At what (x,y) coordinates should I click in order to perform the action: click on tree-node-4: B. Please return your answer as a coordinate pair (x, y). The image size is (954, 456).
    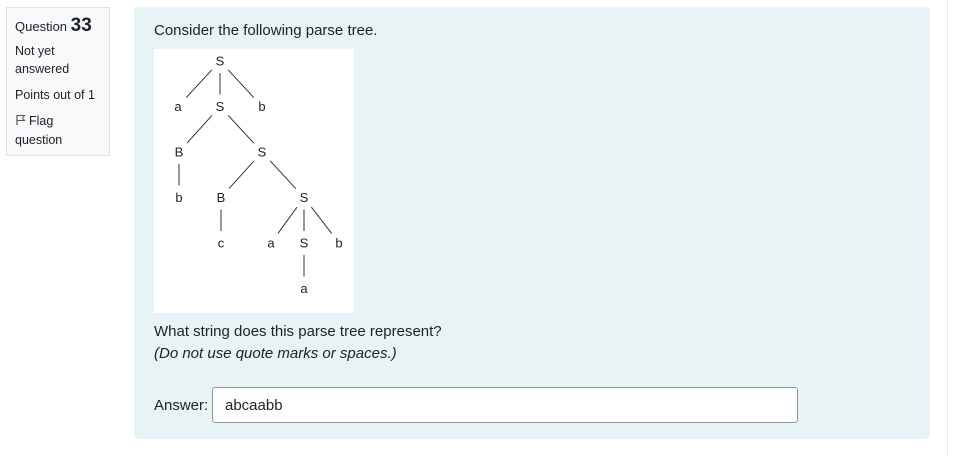
    Looking at the image, I should click on (221, 197).